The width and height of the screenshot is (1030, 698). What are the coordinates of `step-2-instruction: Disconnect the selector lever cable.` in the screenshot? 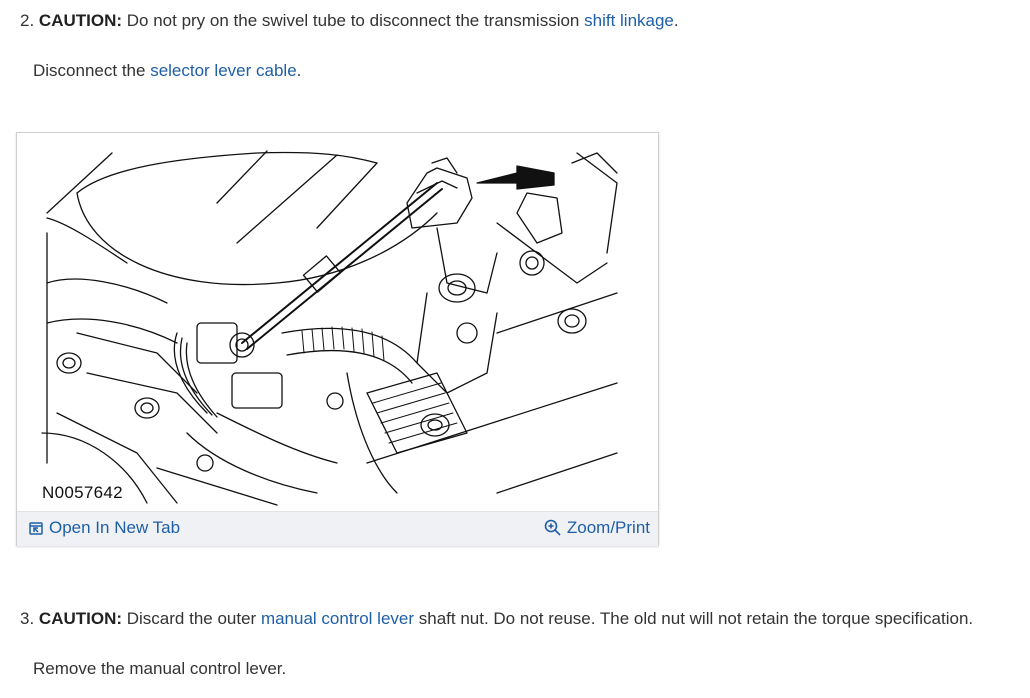 It's located at (167, 71).